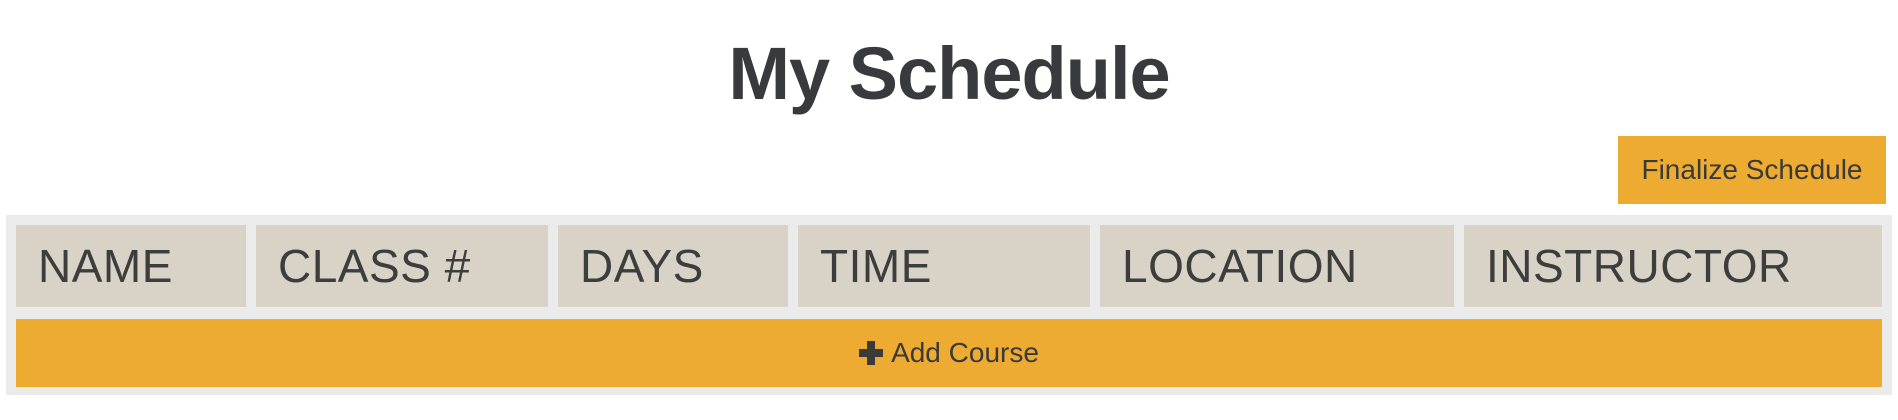  What do you see at coordinates (131, 266) in the screenshot?
I see `column-header-name: NAME` at bounding box center [131, 266].